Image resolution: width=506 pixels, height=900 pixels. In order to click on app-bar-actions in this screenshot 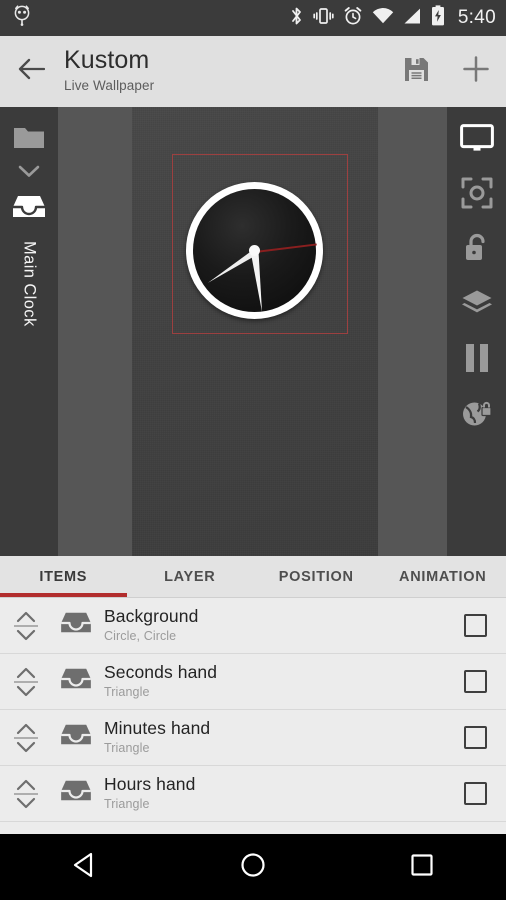, I will do `click(446, 71)`.